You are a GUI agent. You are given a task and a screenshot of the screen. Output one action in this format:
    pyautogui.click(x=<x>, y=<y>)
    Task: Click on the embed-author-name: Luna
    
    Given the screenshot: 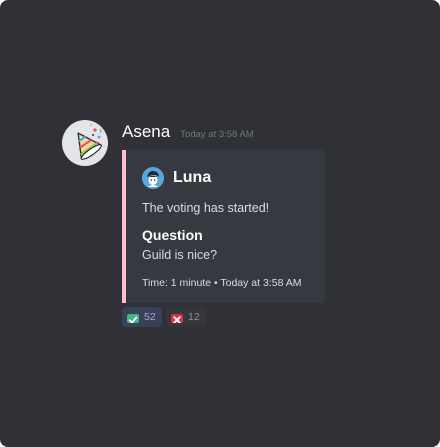 What is the action you would take?
    pyautogui.click(x=192, y=177)
    